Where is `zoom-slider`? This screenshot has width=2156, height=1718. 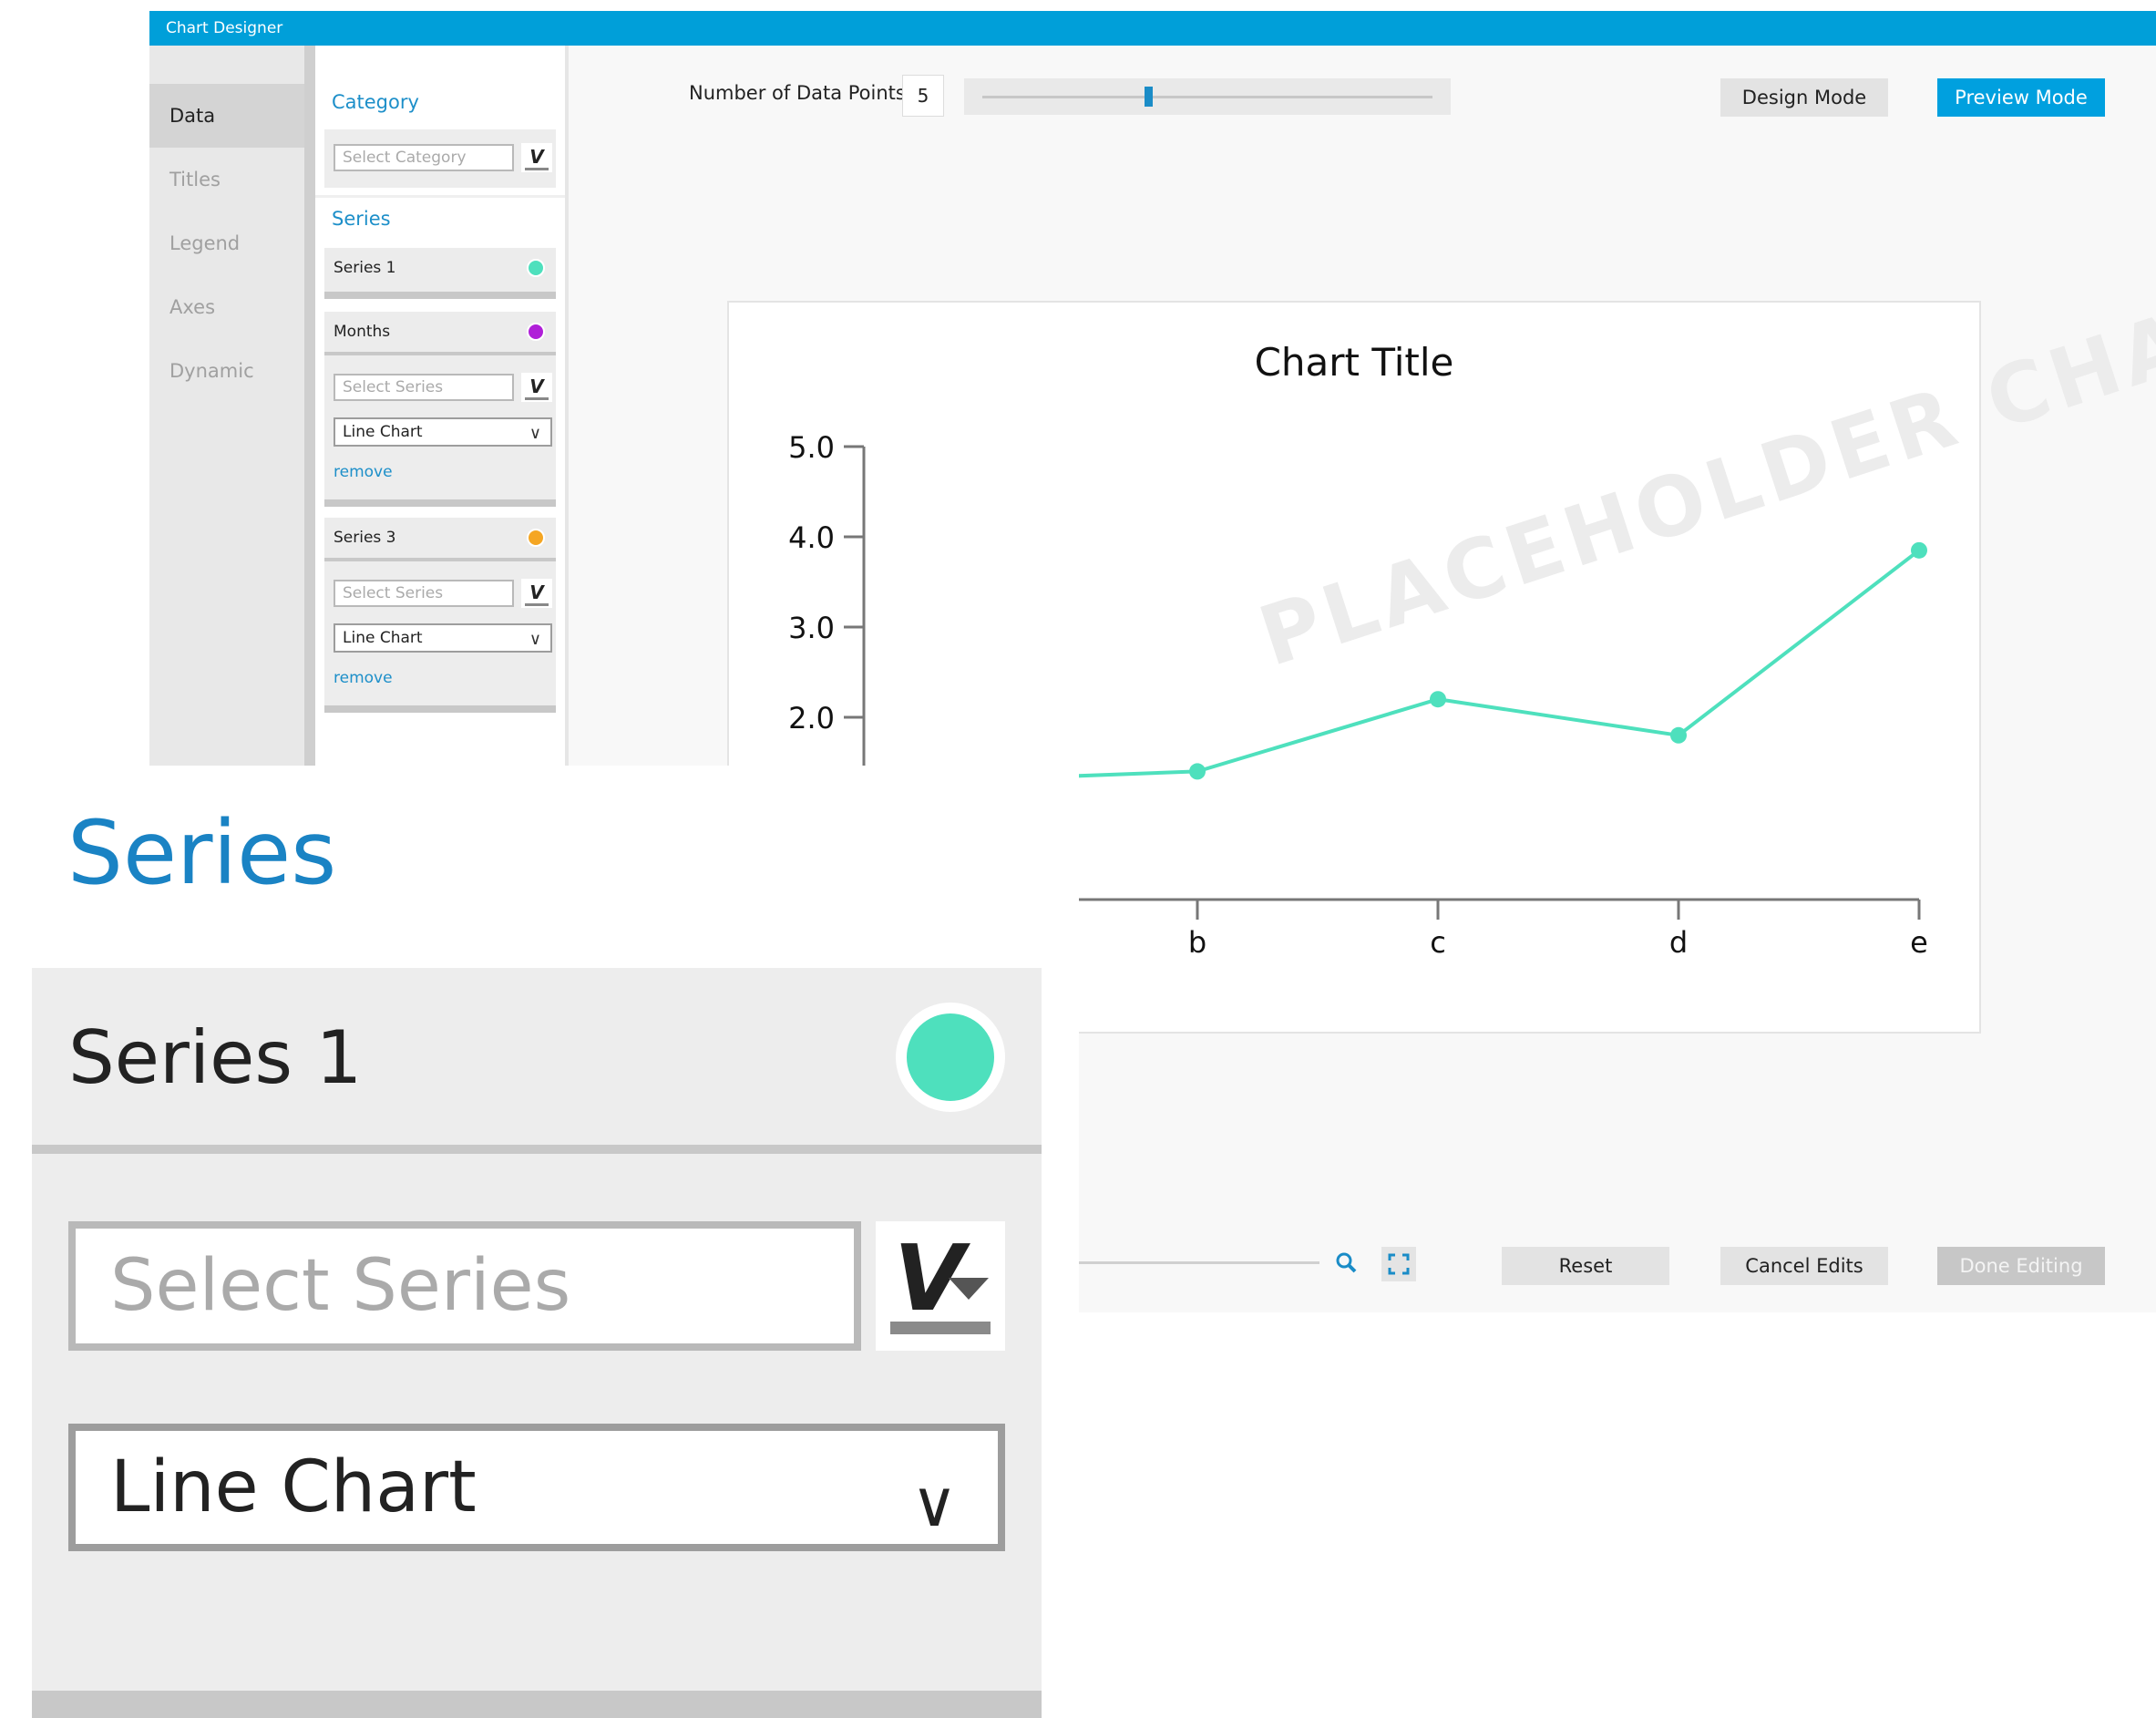
zoom-slider is located at coordinates (1199, 1262).